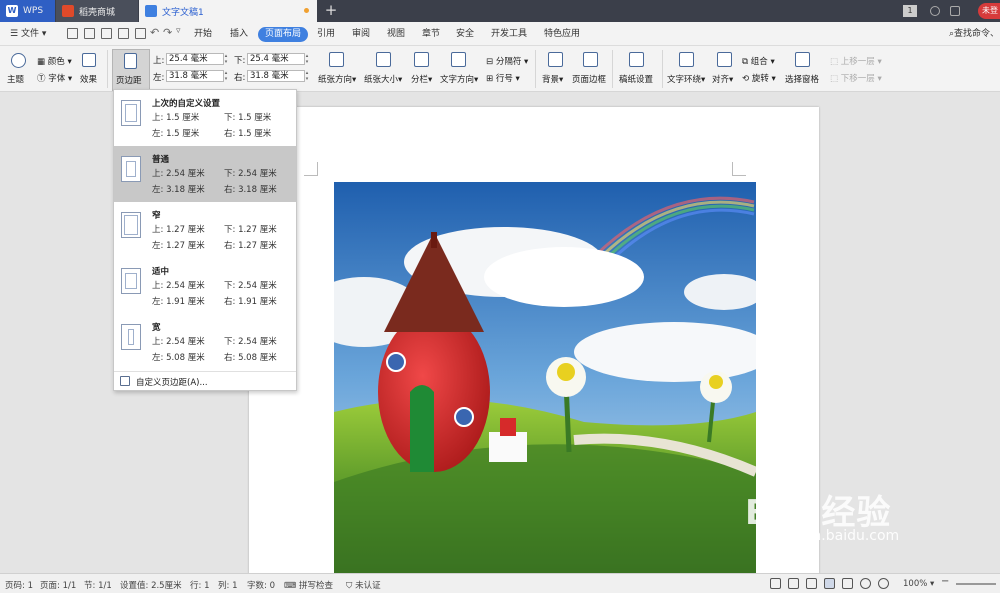 Image resolution: width=1000 pixels, height=593 pixels. Describe the element at coordinates (503, 78) in the screenshot. I see `line-numbers-button: ⊞ 行号 ▾` at that location.